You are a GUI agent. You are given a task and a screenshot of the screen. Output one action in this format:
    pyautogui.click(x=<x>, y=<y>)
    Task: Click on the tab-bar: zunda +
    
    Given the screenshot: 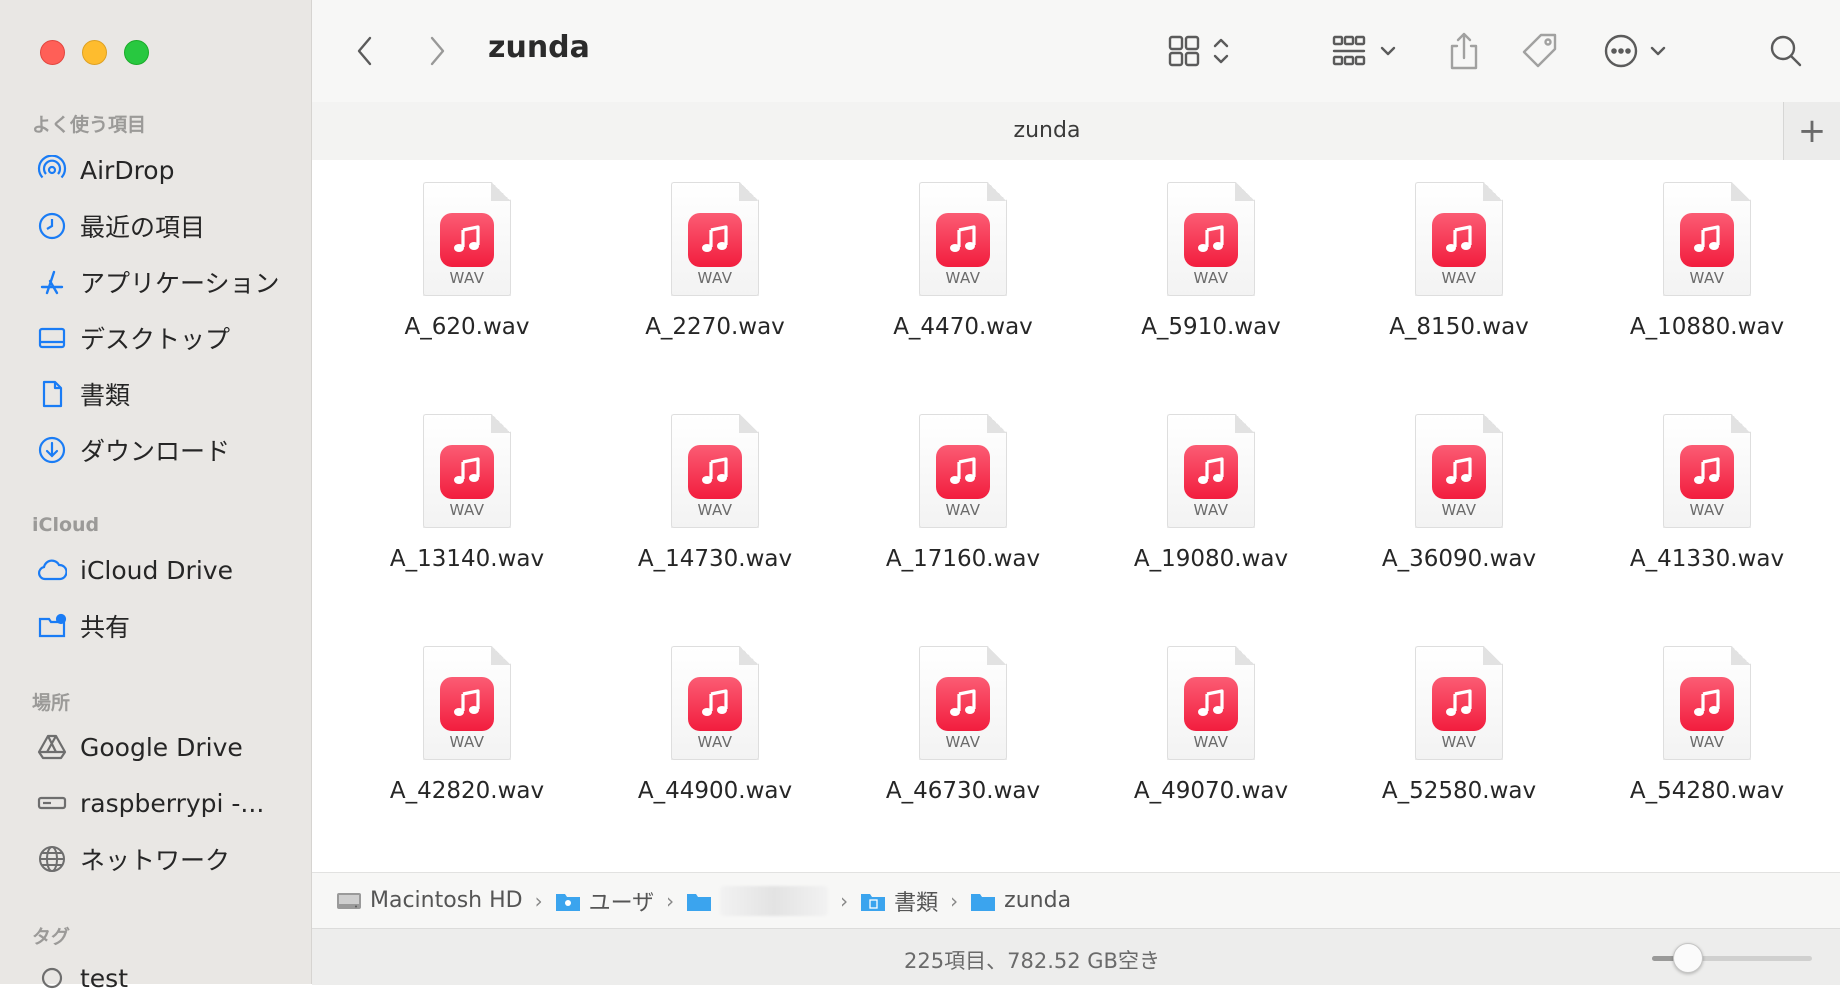 What is the action you would take?
    pyautogui.click(x=1076, y=131)
    